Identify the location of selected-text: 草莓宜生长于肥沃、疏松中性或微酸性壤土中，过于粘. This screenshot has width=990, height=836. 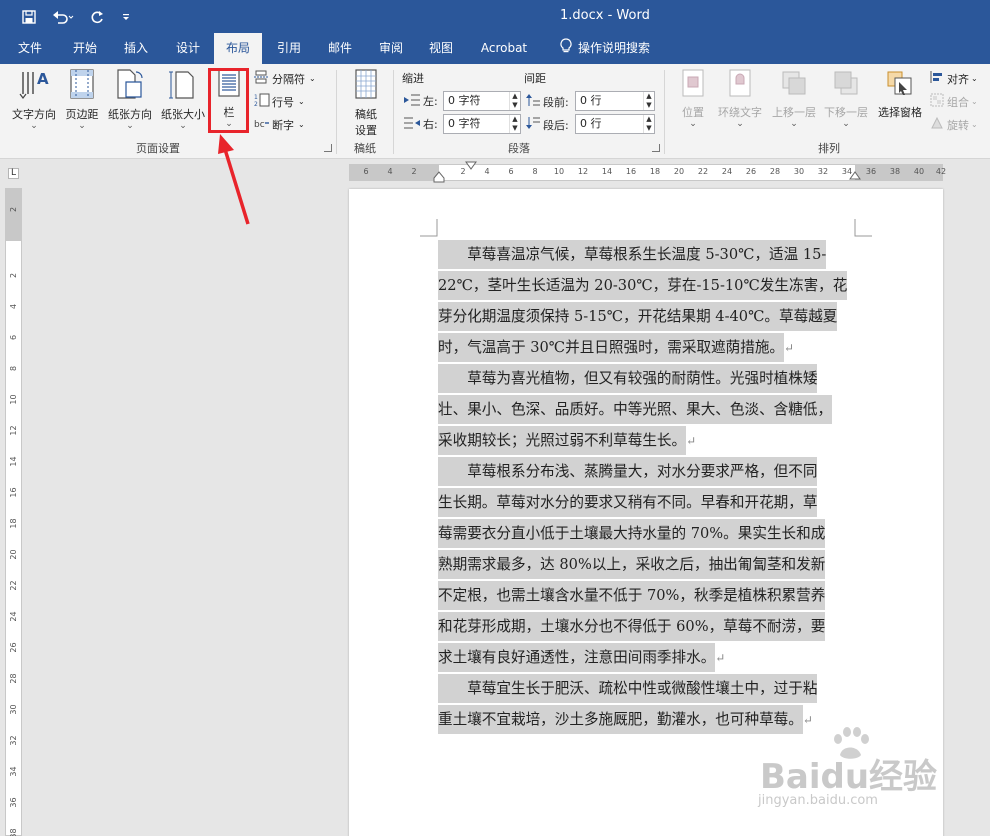
(628, 688).